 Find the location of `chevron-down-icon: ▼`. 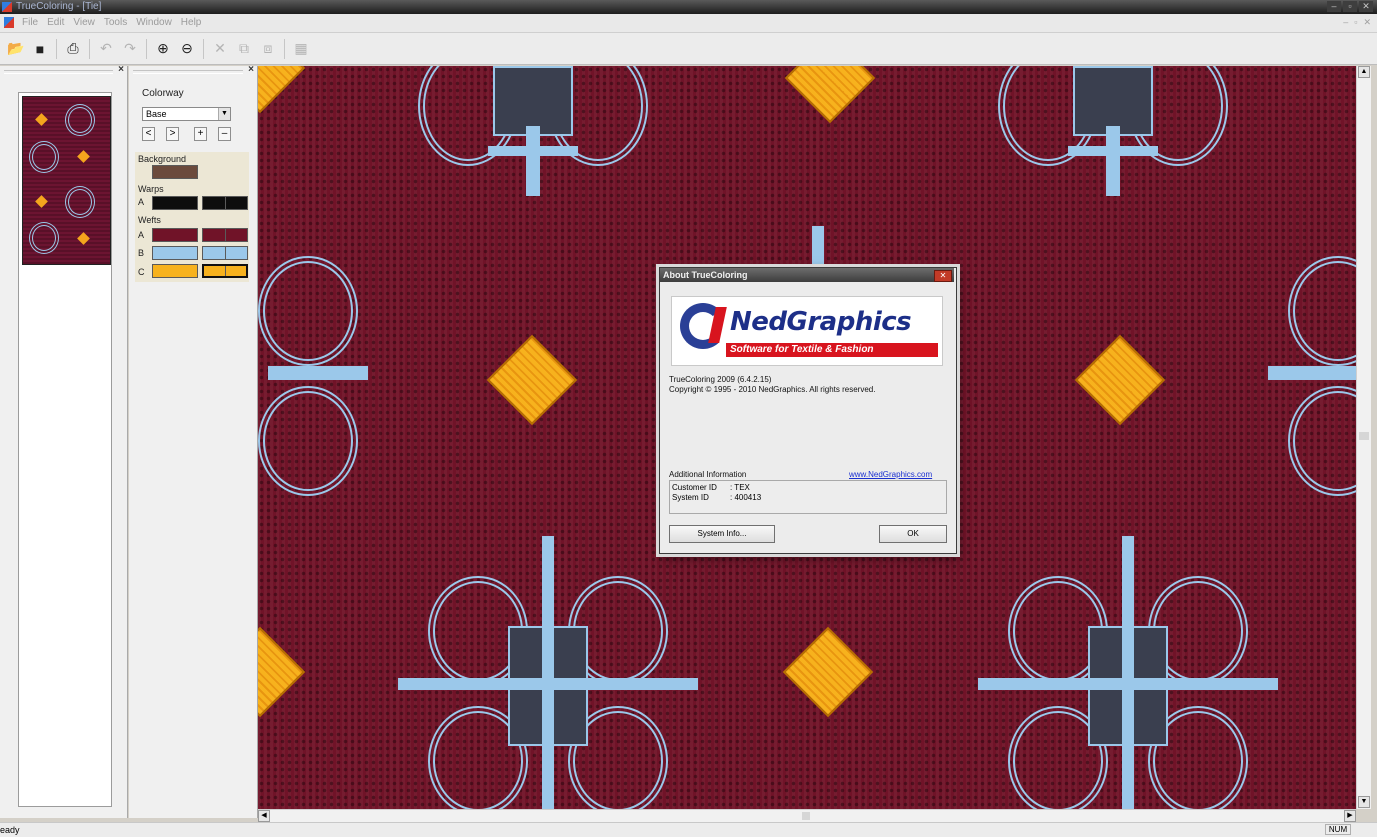

chevron-down-icon: ▼ is located at coordinates (224, 114).